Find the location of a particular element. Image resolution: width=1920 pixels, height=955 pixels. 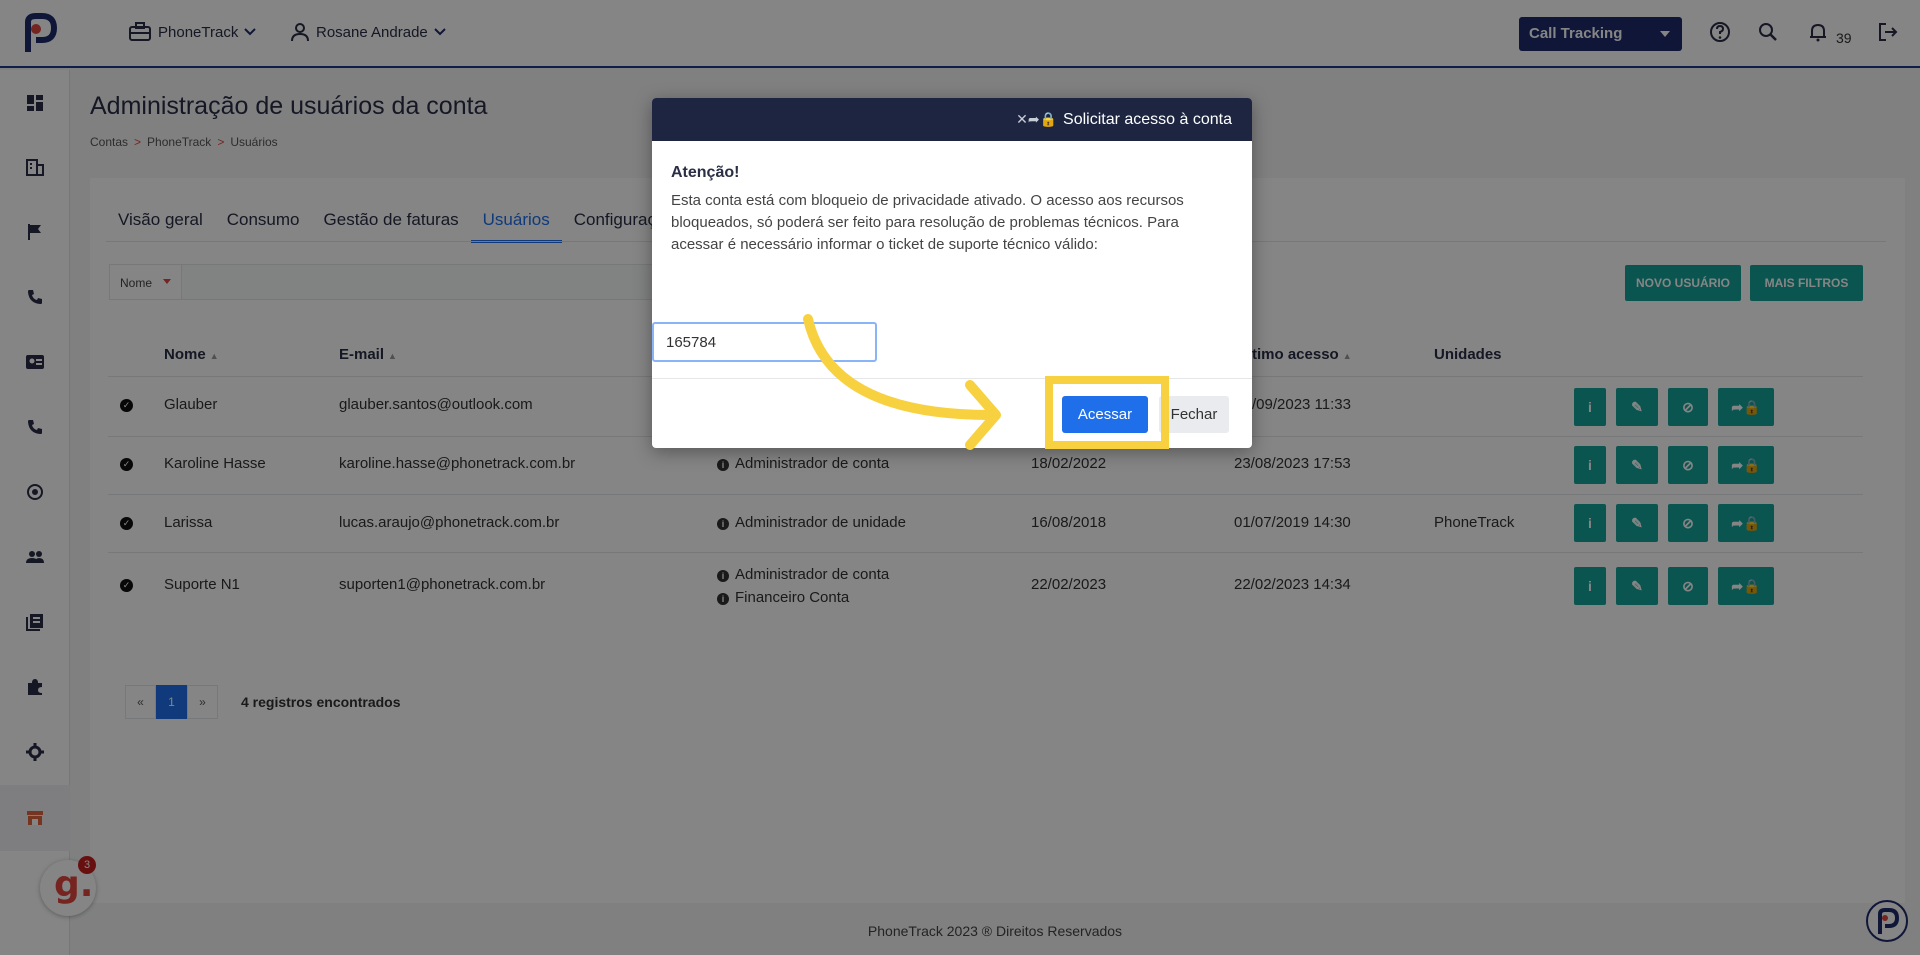

modal-header: ✕➦🔒 Solicitar acesso à conta is located at coordinates (952, 119).